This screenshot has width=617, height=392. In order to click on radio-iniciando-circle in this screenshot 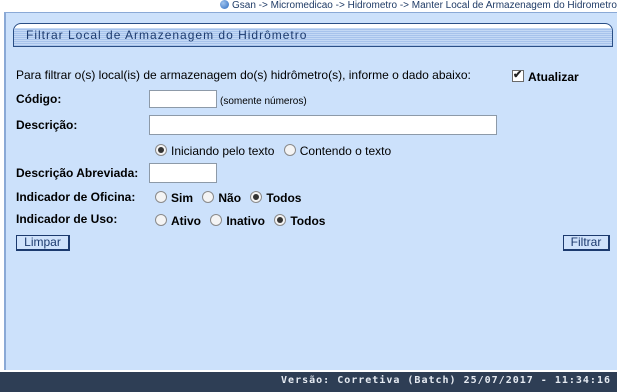, I will do `click(161, 150)`.